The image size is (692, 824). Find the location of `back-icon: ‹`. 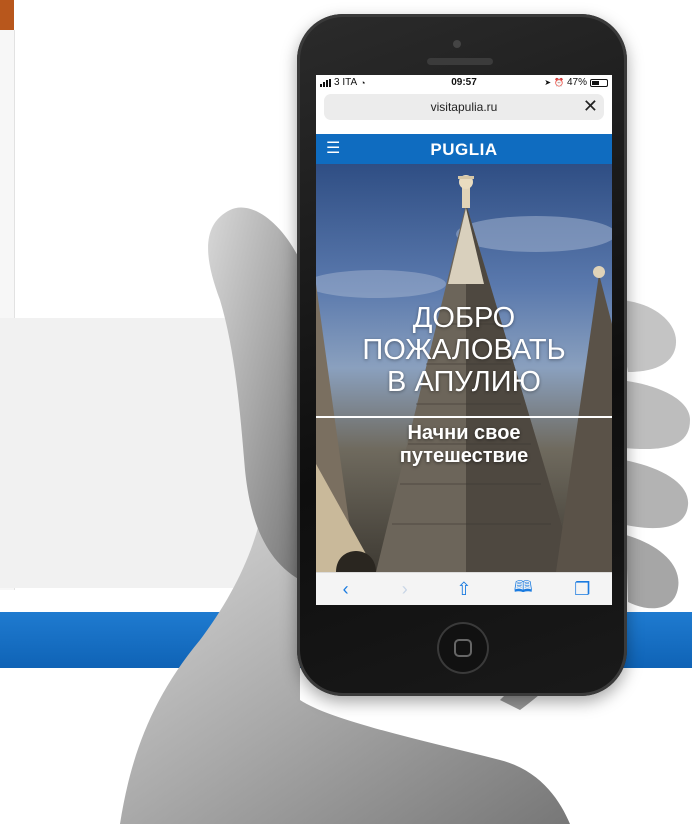

back-icon: ‹ is located at coordinates (346, 589).